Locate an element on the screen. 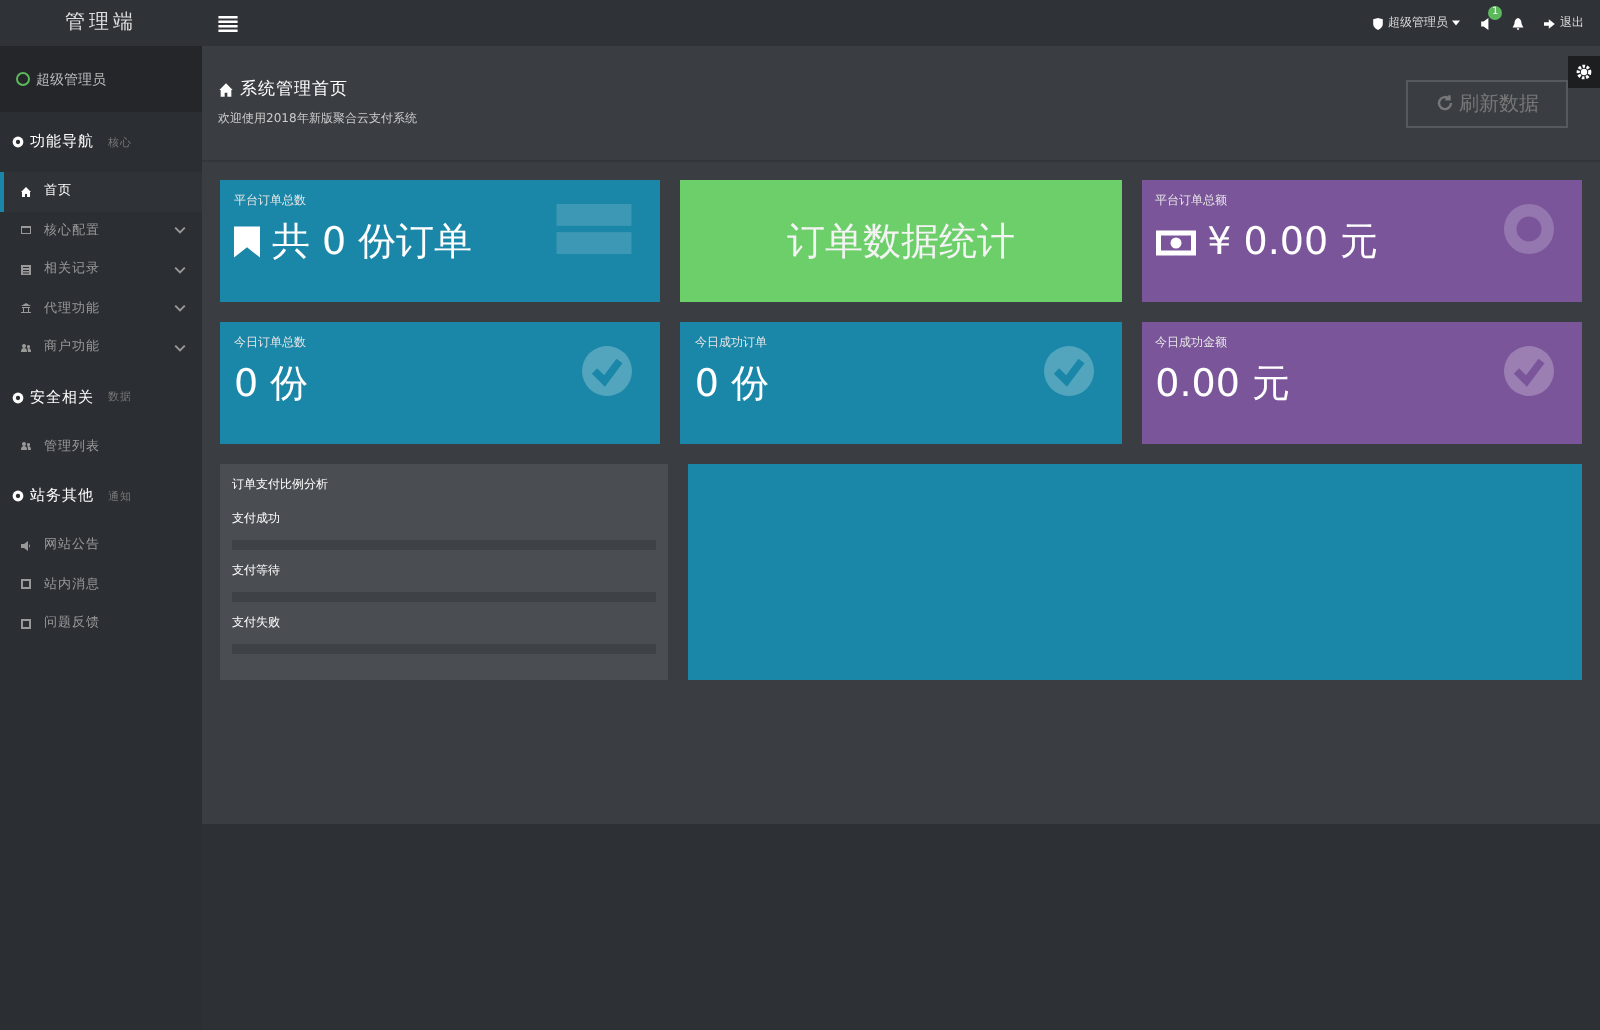  banknote-icon is located at coordinates (1175, 242).